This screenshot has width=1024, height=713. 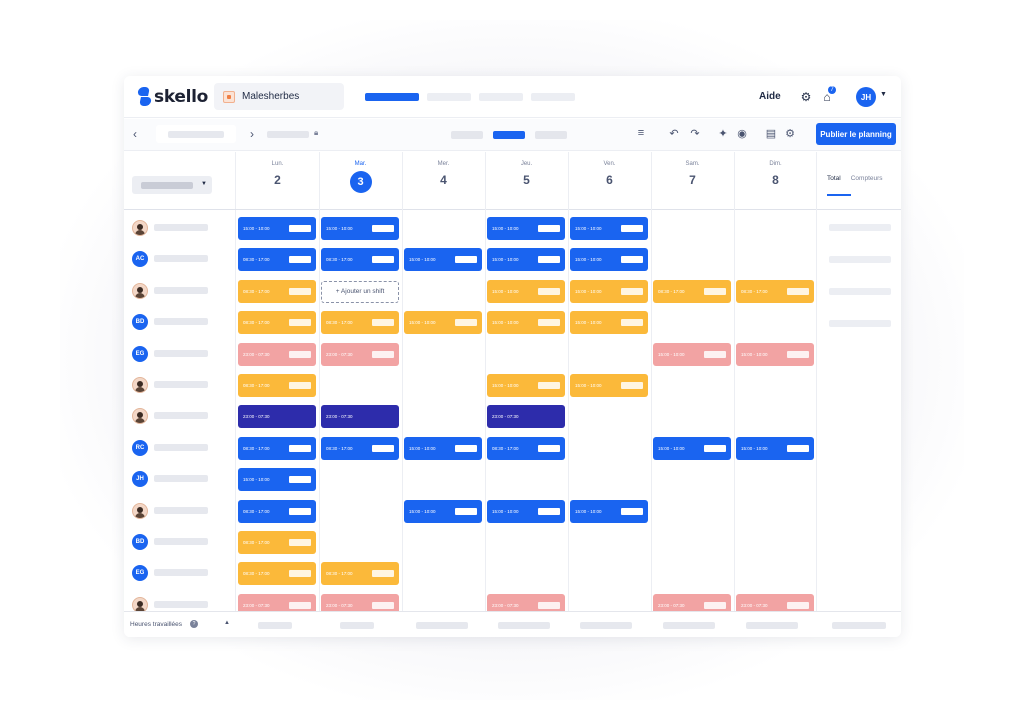 What do you see at coordinates (360, 181) in the screenshot?
I see `day-header: Mar. 3` at bounding box center [360, 181].